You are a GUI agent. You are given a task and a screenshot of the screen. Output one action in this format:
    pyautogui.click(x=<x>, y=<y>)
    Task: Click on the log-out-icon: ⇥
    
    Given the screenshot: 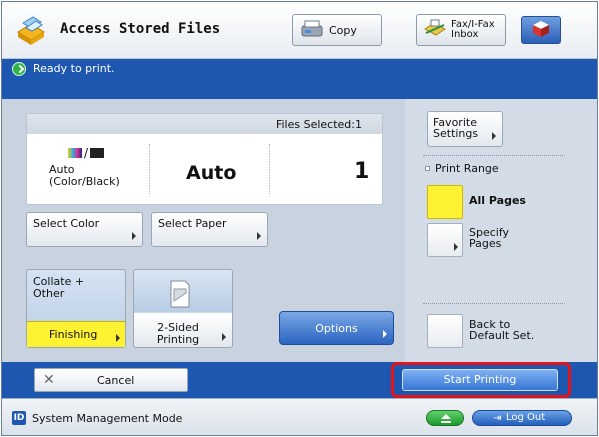 What is the action you would take?
    pyautogui.click(x=497, y=418)
    